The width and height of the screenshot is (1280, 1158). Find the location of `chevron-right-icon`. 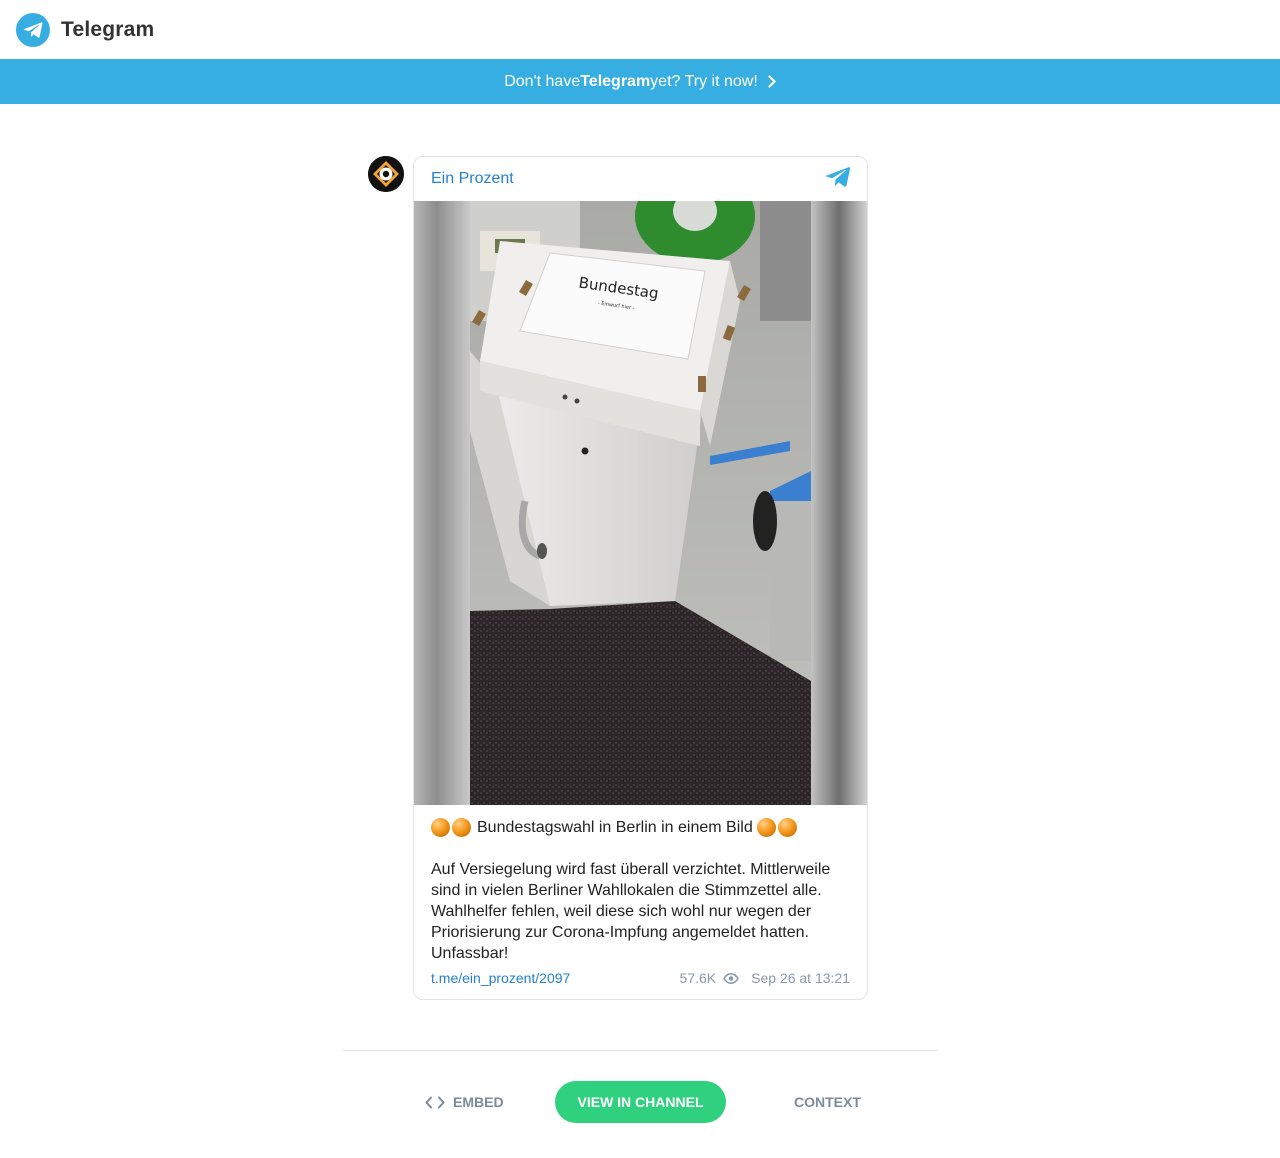

chevron-right-icon is located at coordinates (772, 81).